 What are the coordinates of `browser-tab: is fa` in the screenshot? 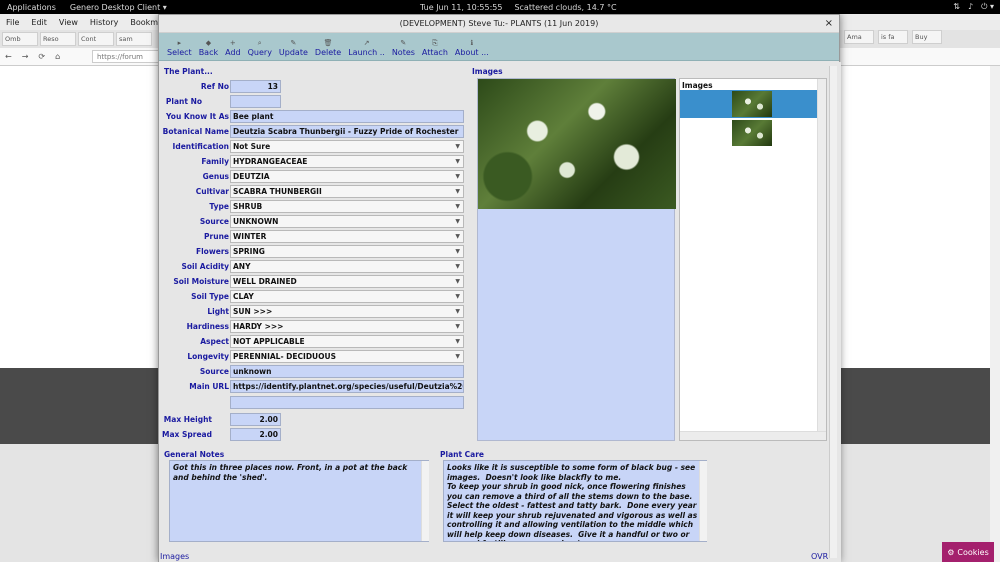 It's located at (893, 37).